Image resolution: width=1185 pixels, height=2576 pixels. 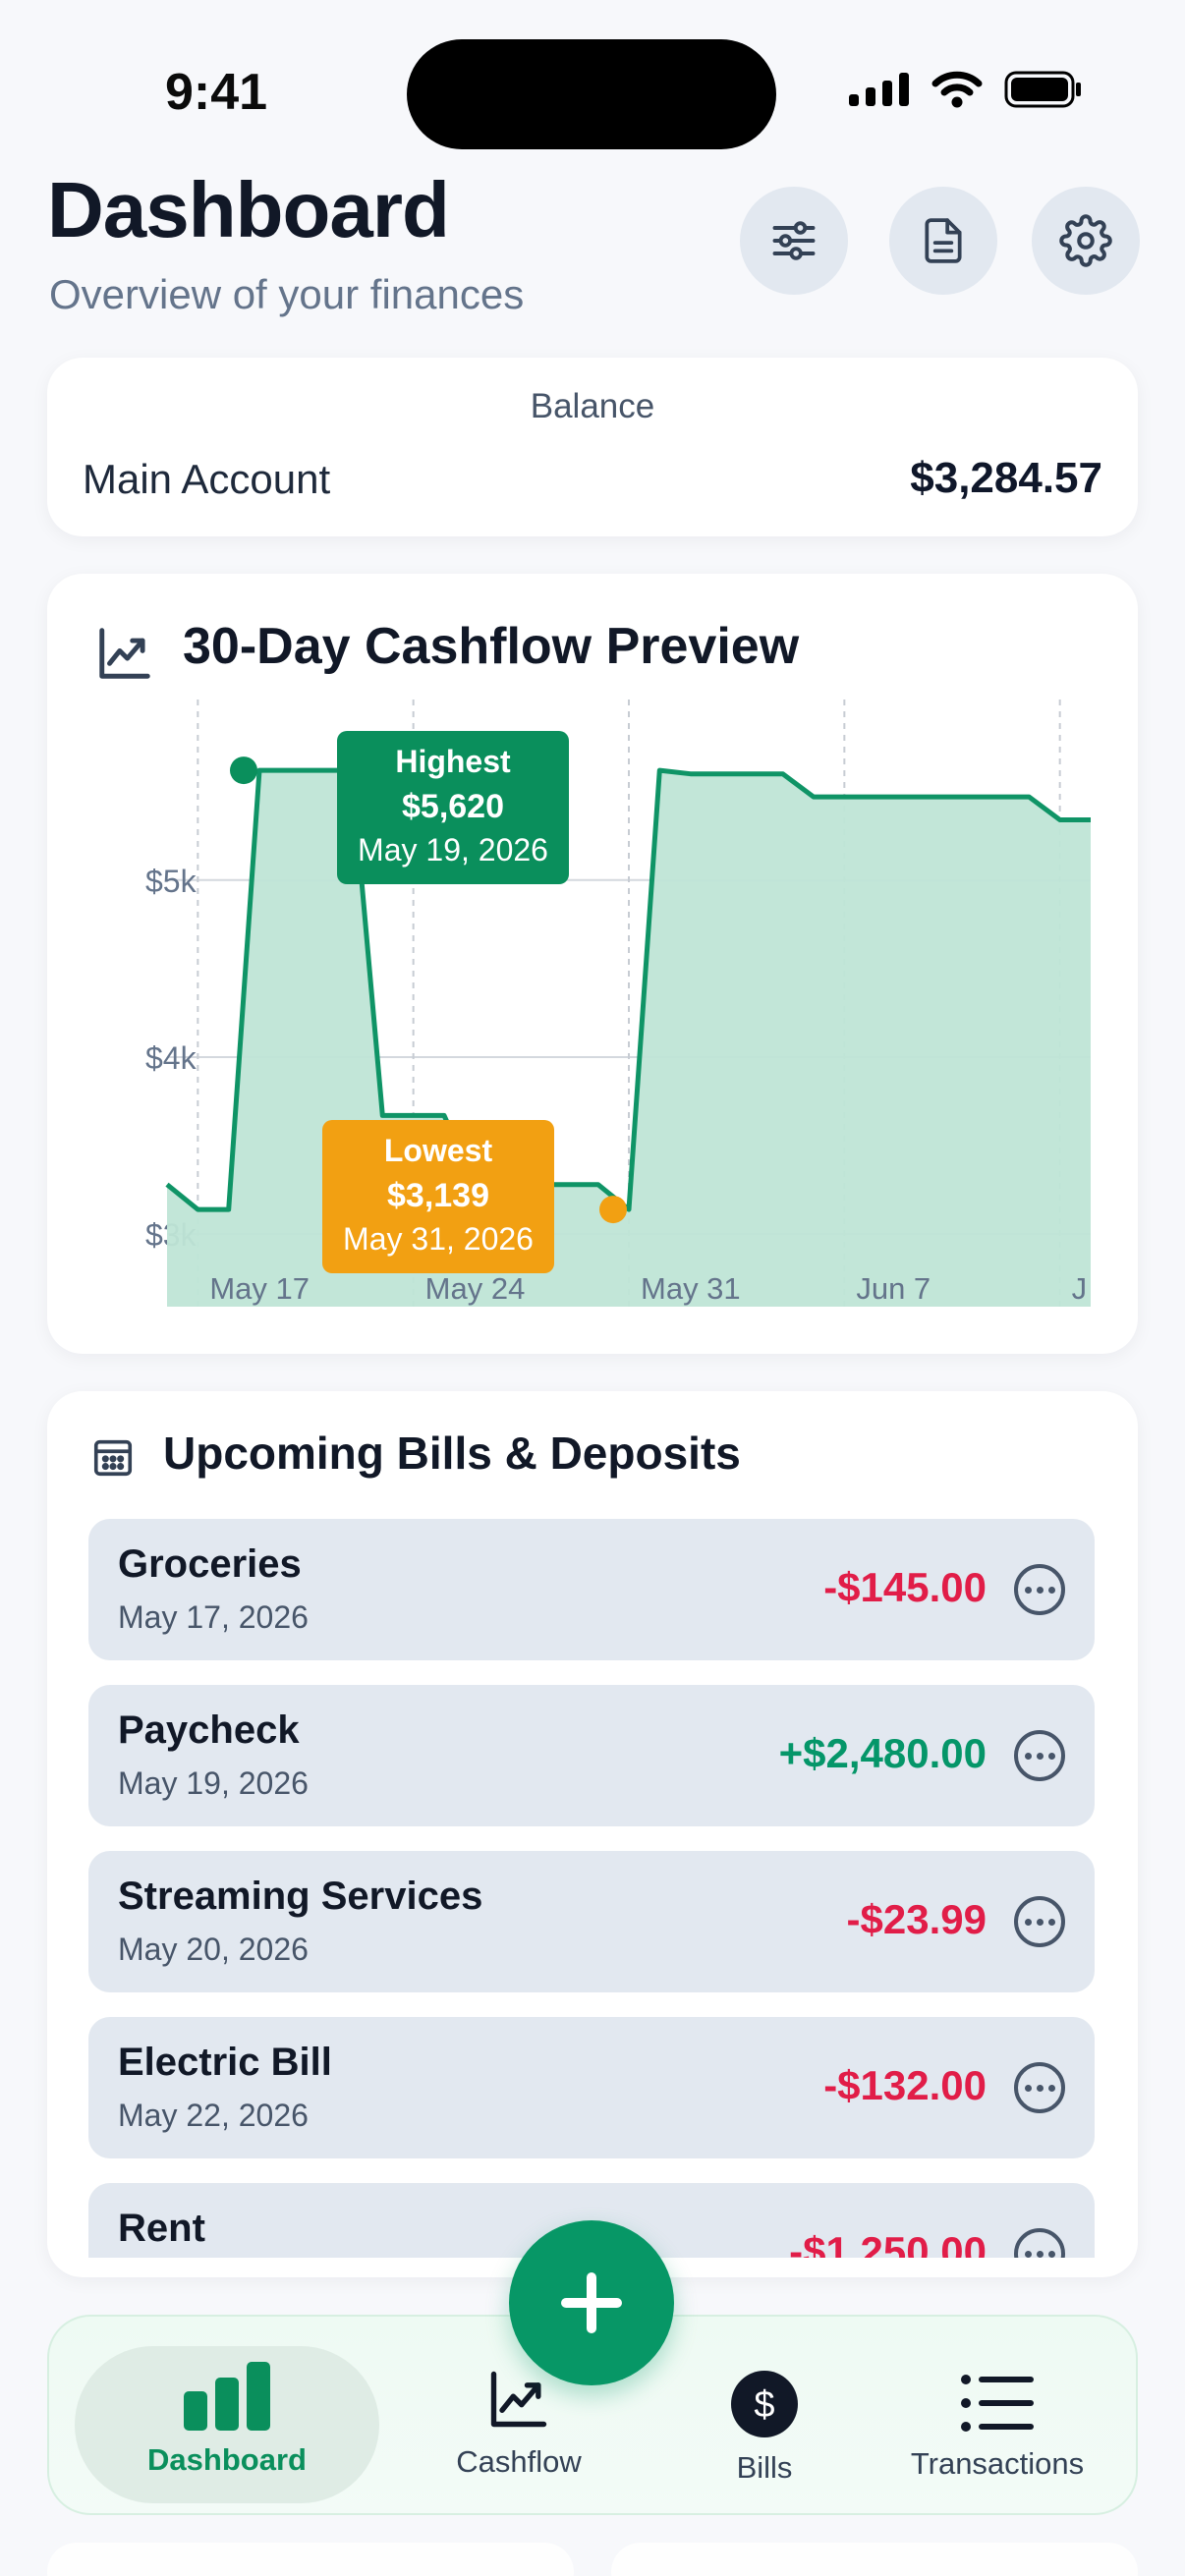 What do you see at coordinates (519, 2399) in the screenshot?
I see `line-chart-icon` at bounding box center [519, 2399].